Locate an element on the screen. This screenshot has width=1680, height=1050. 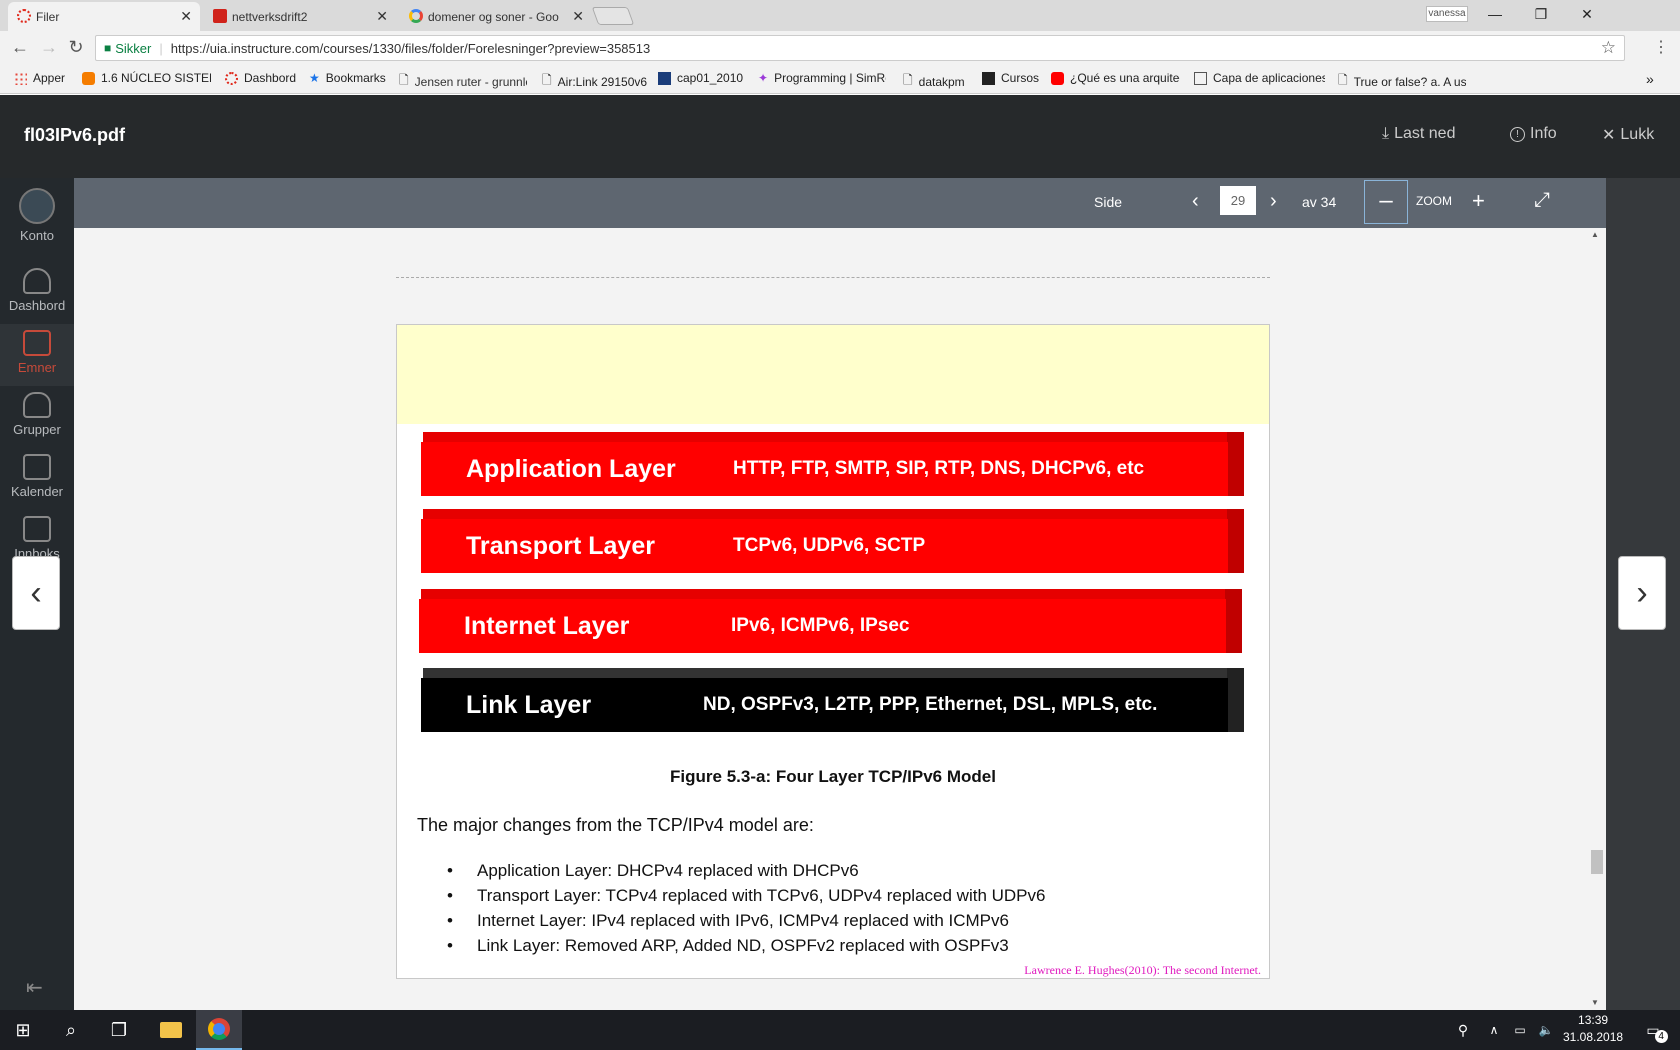
prev-page-icon: ‹ is located at coordinates (1195, 201).